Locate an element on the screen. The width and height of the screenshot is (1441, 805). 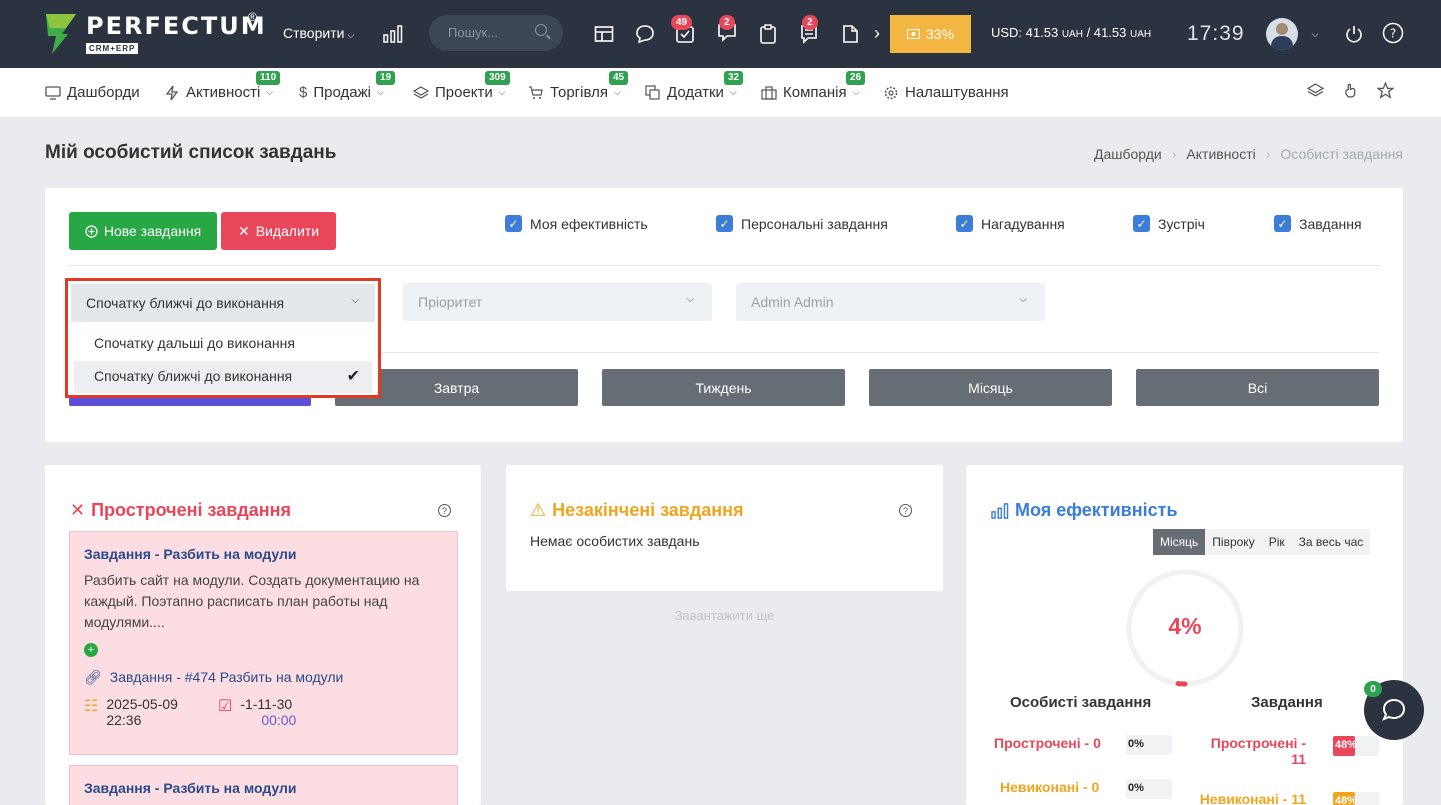
clipboard-icon is located at coordinates (768, 34).